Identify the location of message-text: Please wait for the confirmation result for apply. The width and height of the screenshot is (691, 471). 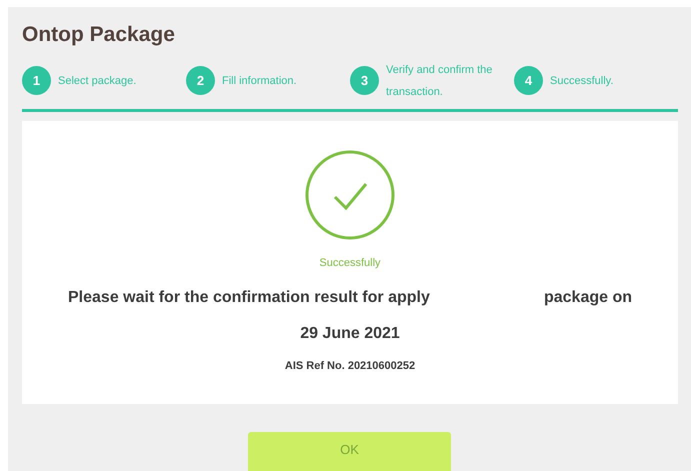
(249, 298).